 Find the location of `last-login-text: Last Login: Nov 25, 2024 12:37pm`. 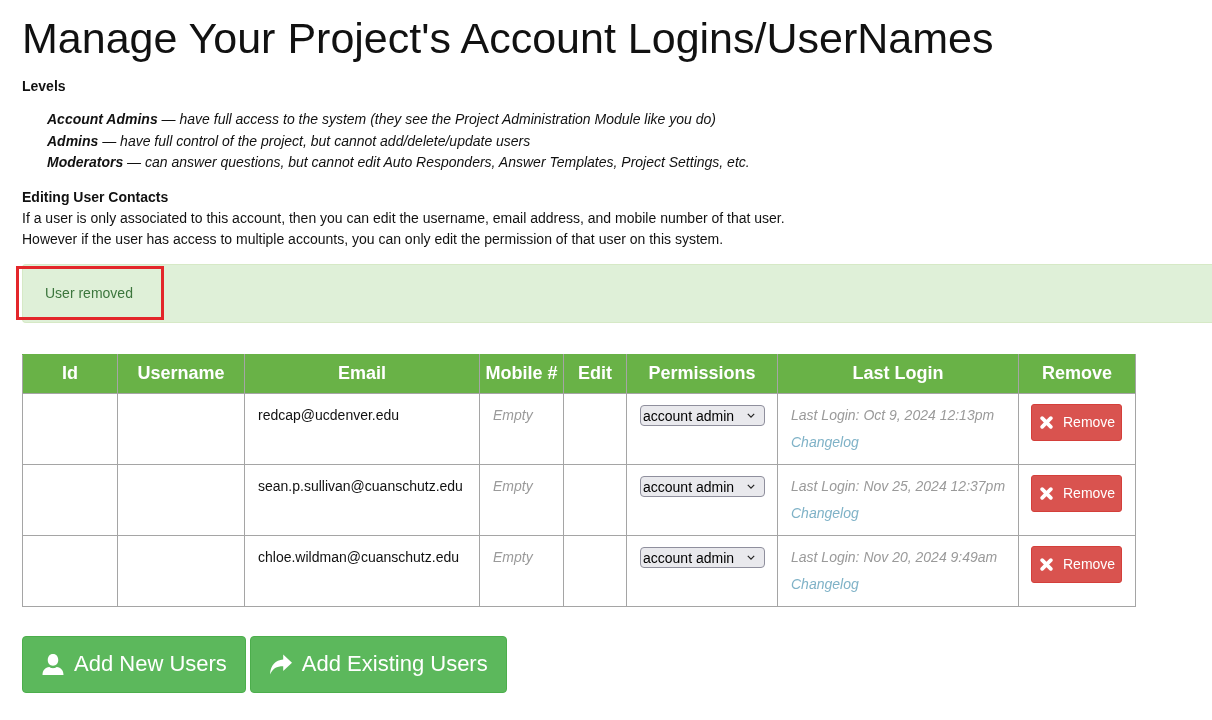

last-login-text: Last Login: Nov 25, 2024 12:37pm is located at coordinates (898, 486).